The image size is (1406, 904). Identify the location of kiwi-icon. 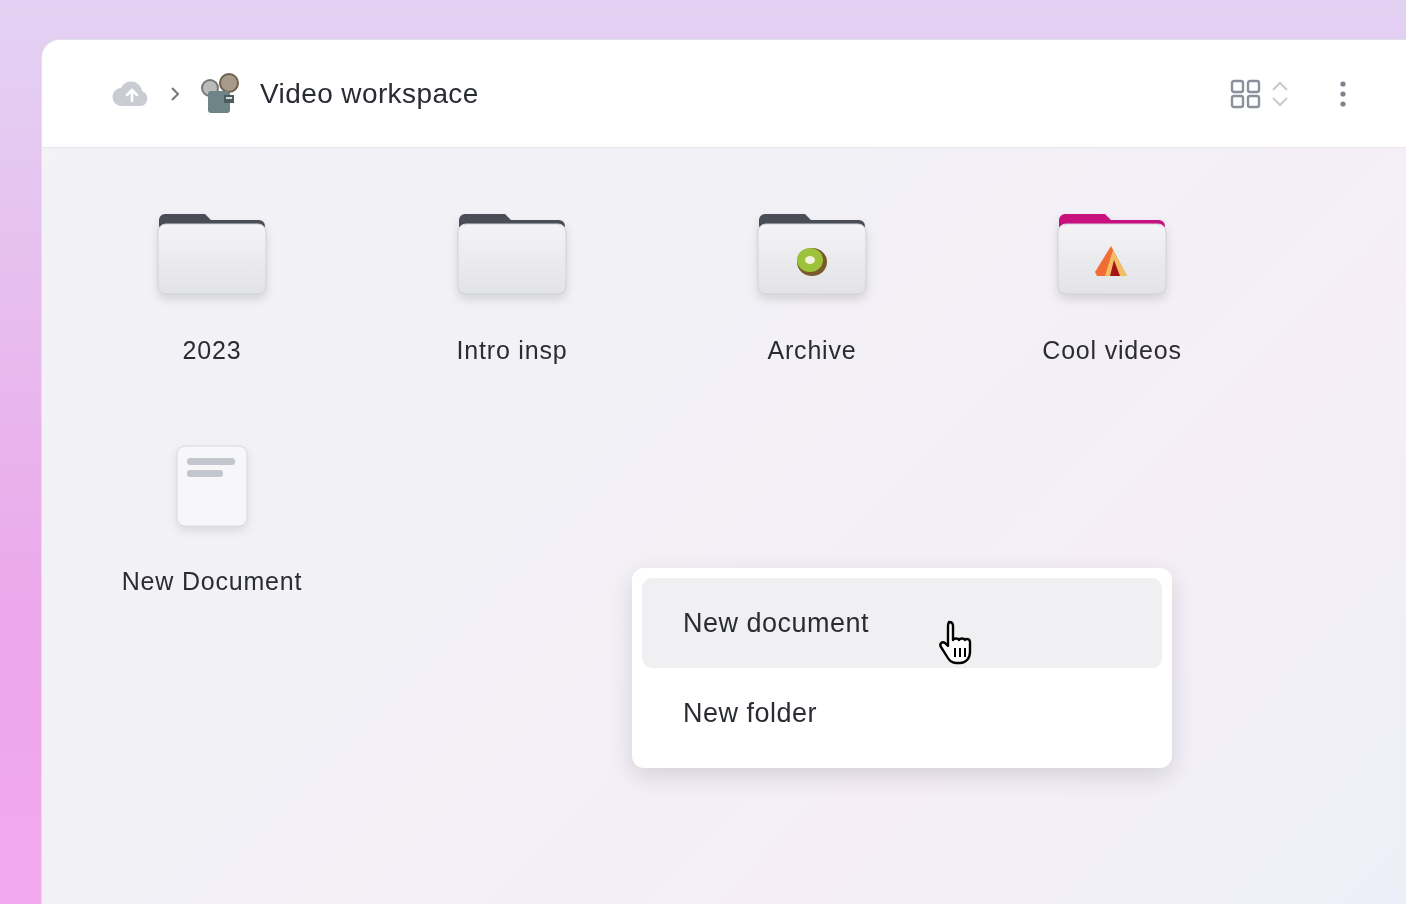
(812, 262).